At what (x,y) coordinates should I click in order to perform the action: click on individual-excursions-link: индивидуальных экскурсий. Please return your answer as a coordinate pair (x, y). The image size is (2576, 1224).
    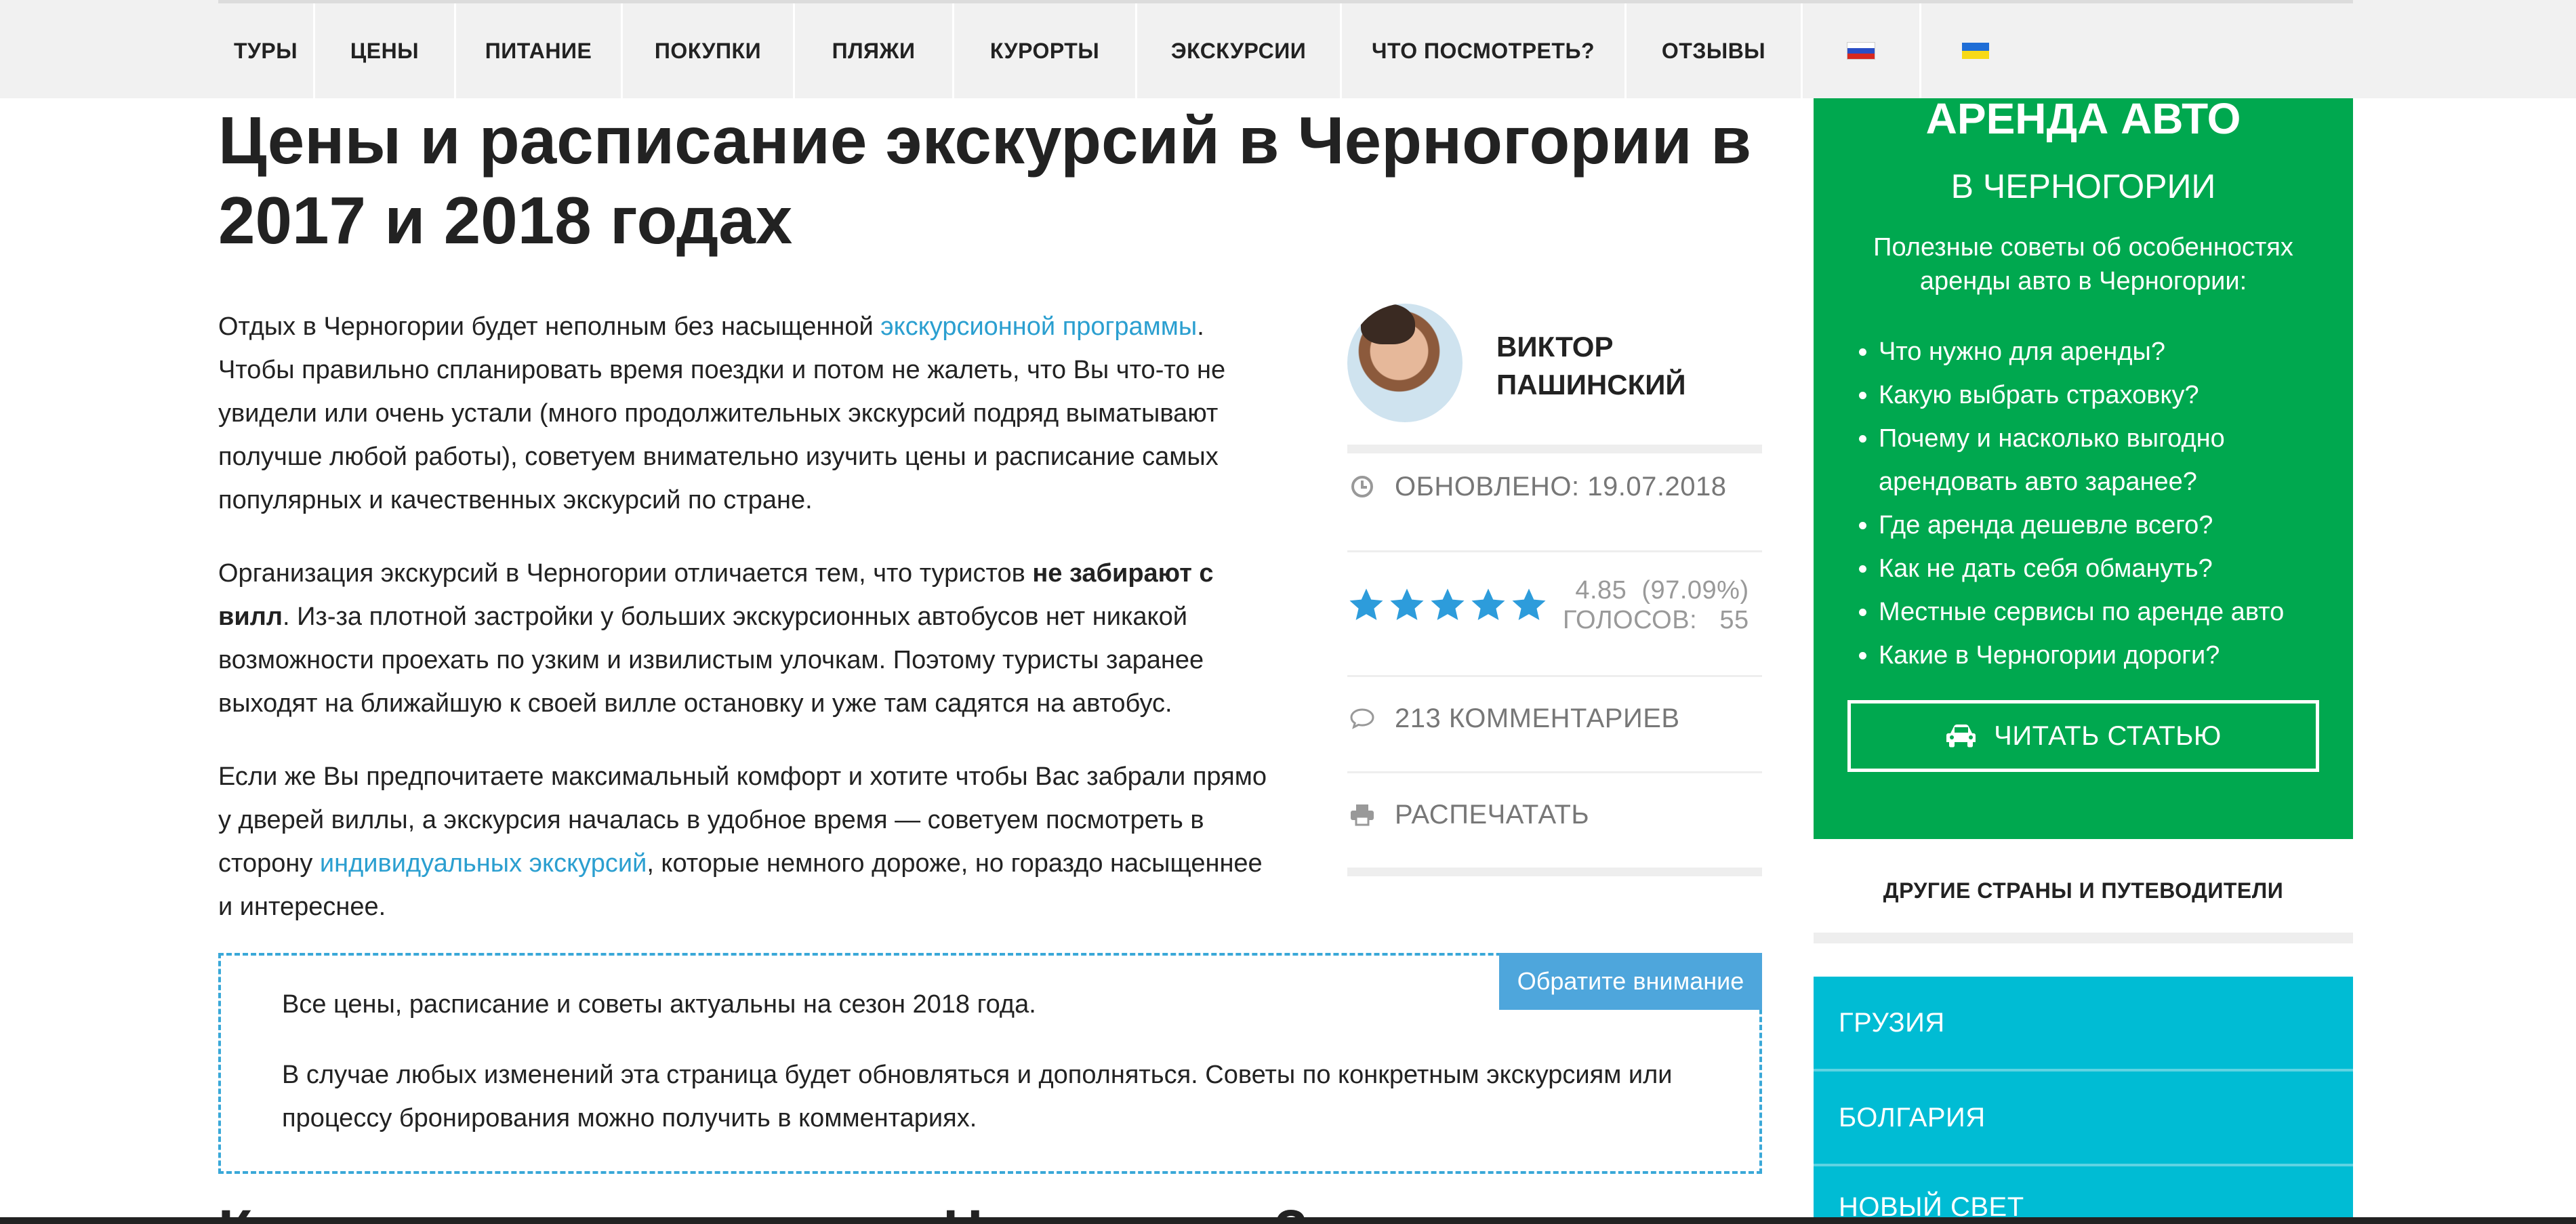
    Looking at the image, I should click on (484, 863).